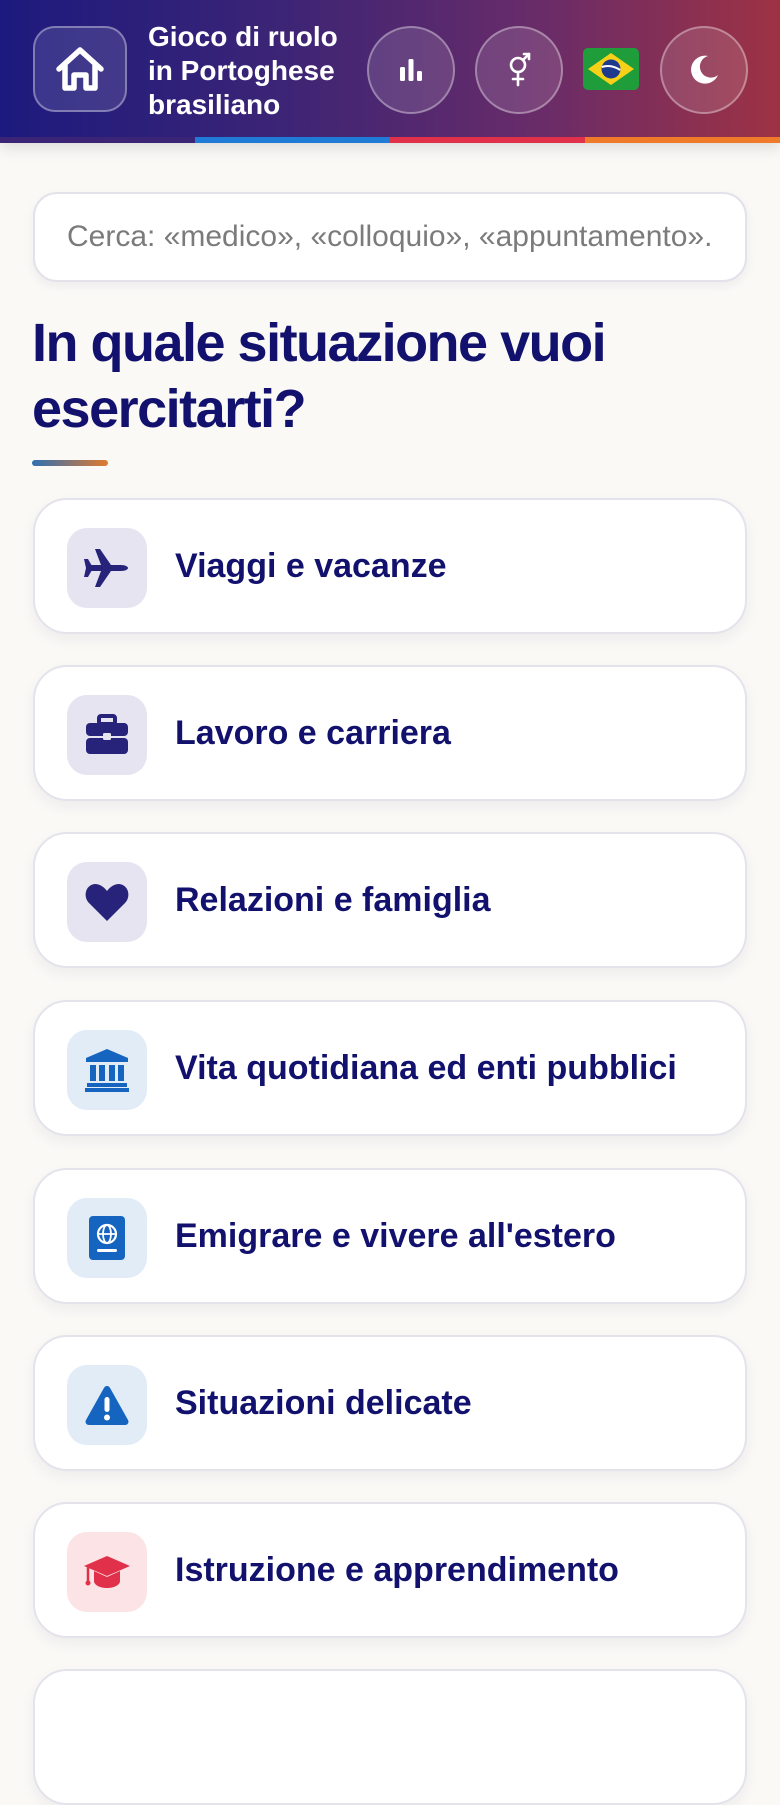 The image size is (780, 1805). Describe the element at coordinates (214, 104) in the screenshot. I see `app-title-line3: brasiliano` at that location.